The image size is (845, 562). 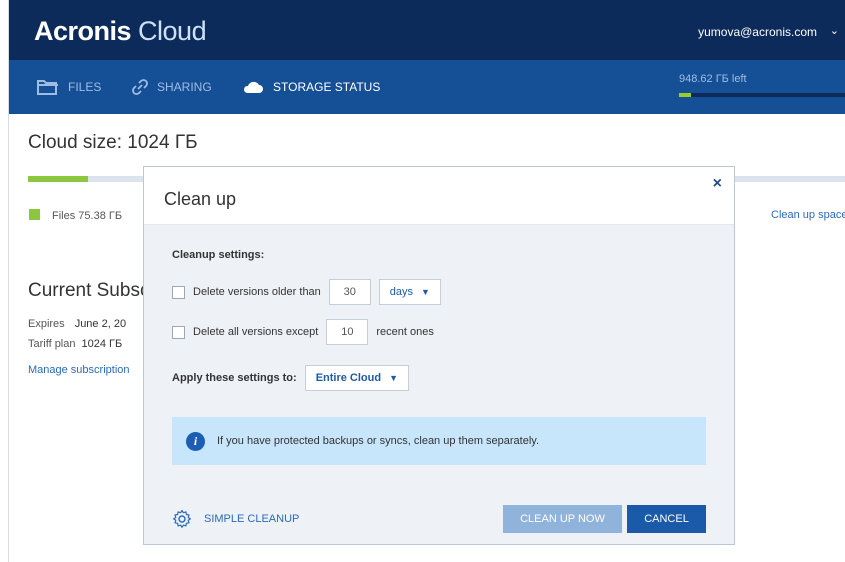 What do you see at coordinates (427, 30) in the screenshot?
I see `top-bar: Acronis Cloud yumova@acronis.com ⌄` at bounding box center [427, 30].